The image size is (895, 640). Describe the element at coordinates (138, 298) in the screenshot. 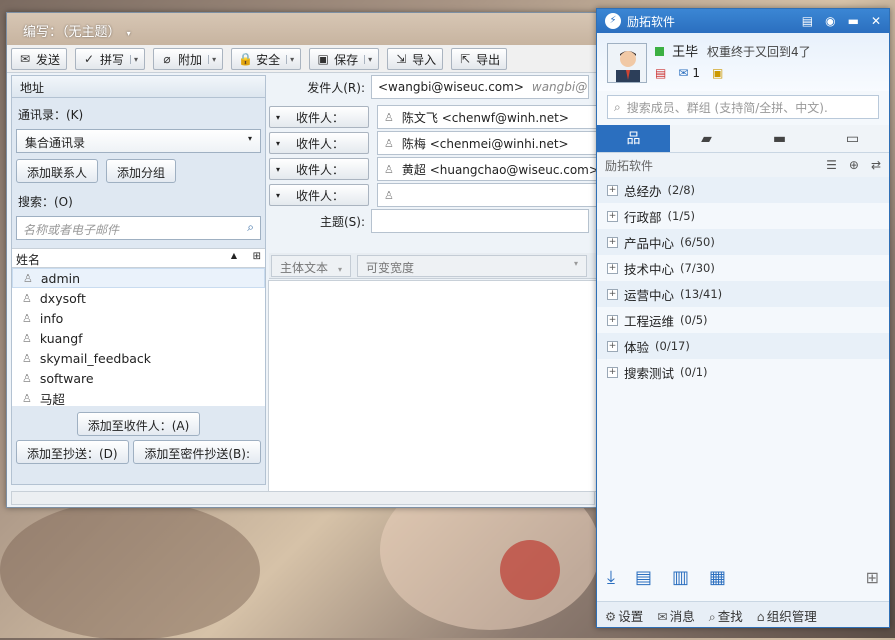

I see `list-item: ♙ dxysoft` at that location.